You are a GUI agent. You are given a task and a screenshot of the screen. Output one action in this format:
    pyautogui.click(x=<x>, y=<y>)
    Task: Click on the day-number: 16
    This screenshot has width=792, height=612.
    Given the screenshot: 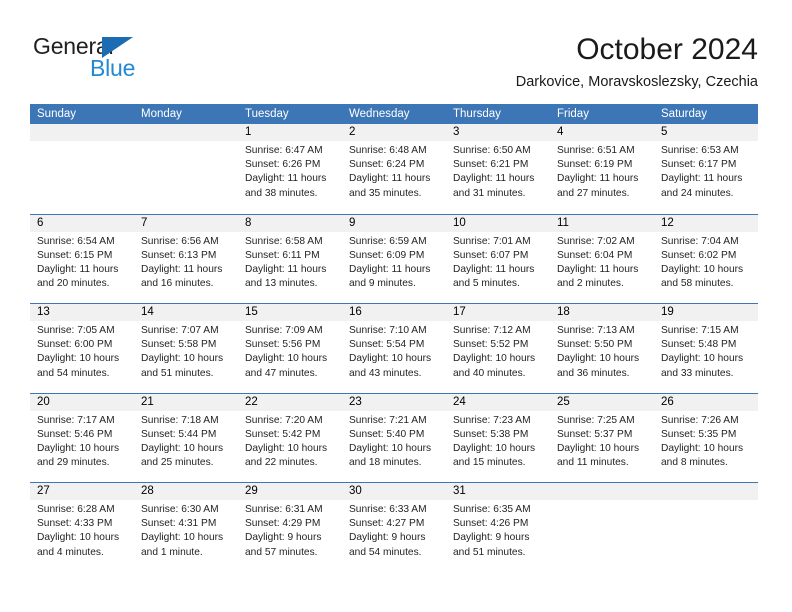 What is the action you would take?
    pyautogui.click(x=394, y=312)
    